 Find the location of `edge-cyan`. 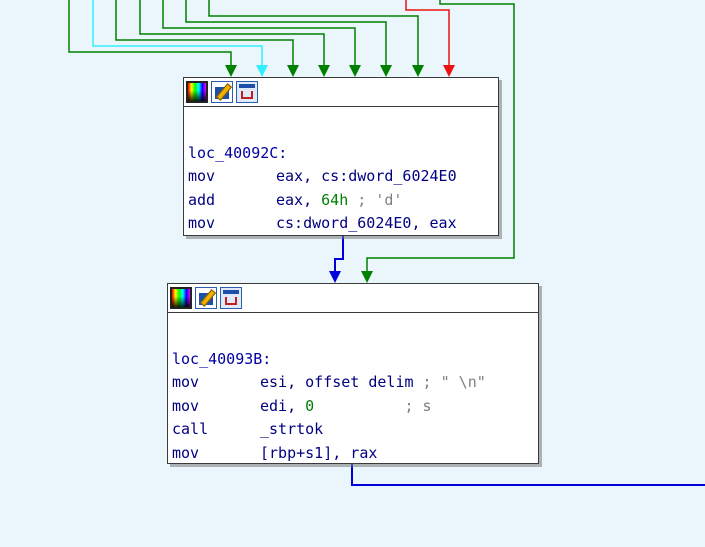

edge-cyan is located at coordinates (177, 33).